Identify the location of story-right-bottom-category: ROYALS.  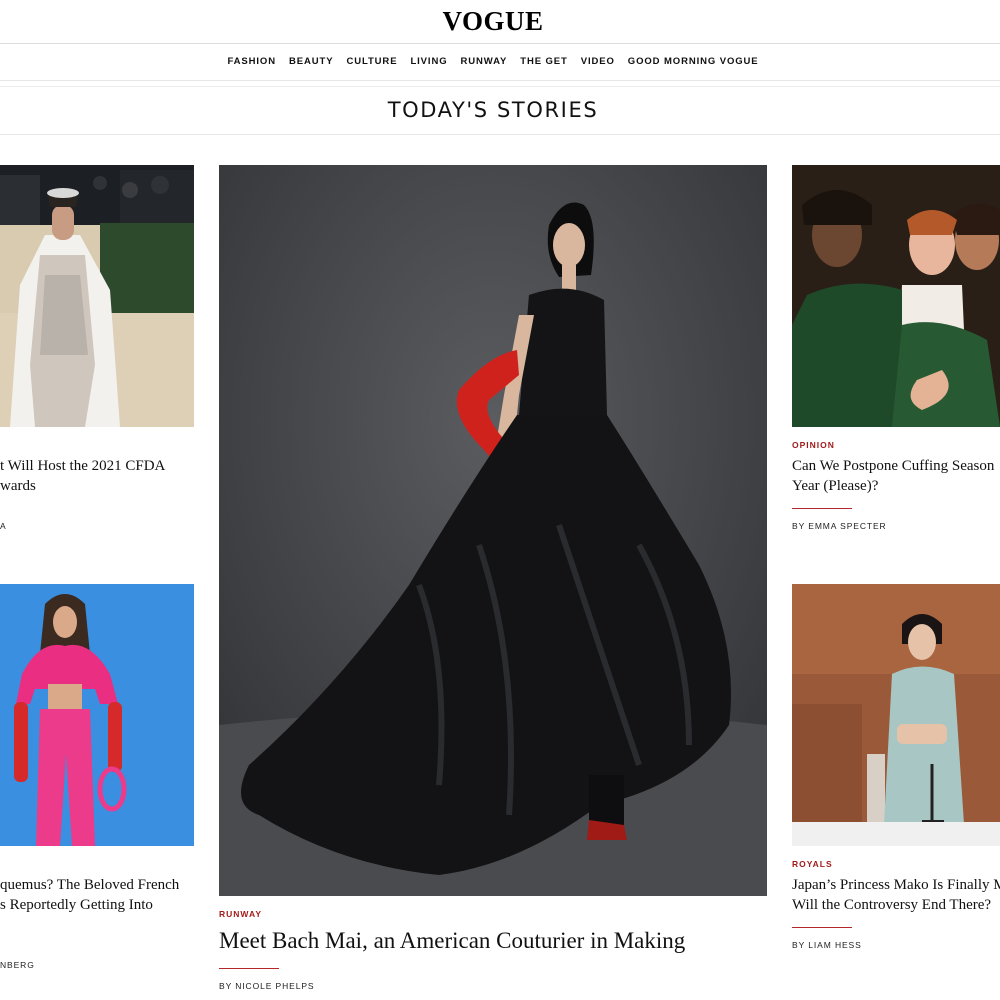
(812, 864).